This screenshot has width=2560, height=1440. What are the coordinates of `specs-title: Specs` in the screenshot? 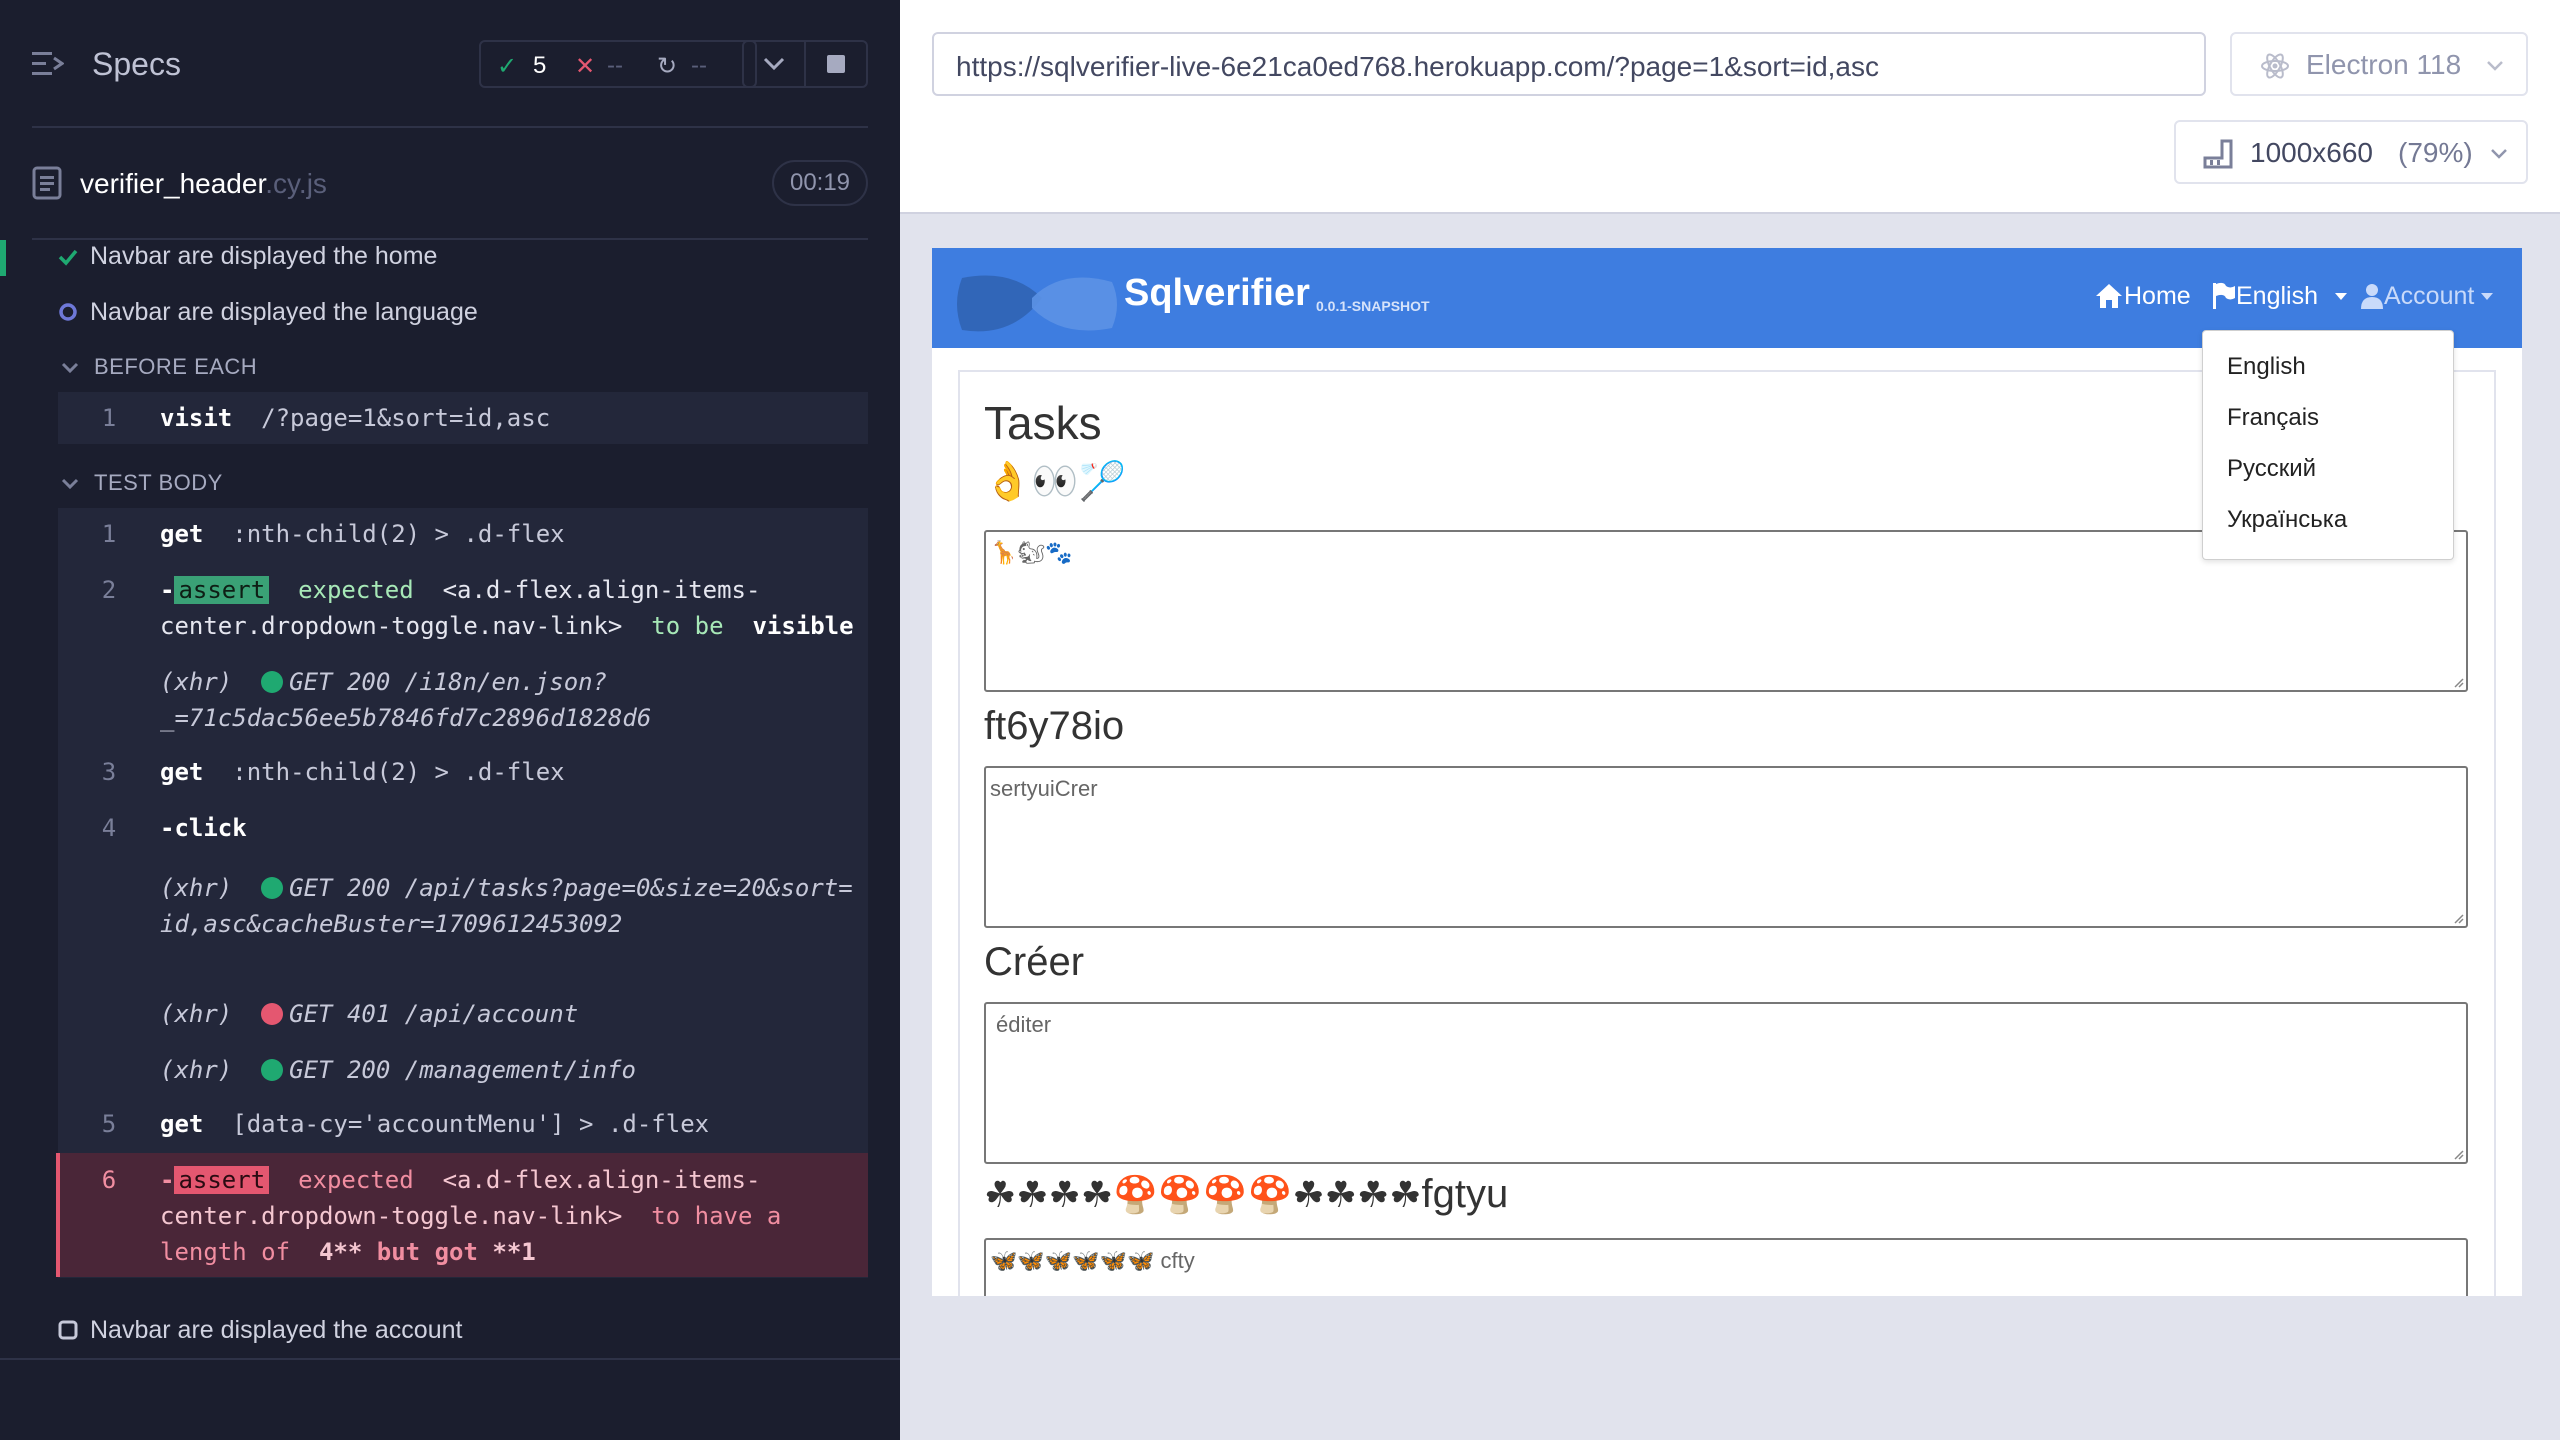 It's located at (136, 64).